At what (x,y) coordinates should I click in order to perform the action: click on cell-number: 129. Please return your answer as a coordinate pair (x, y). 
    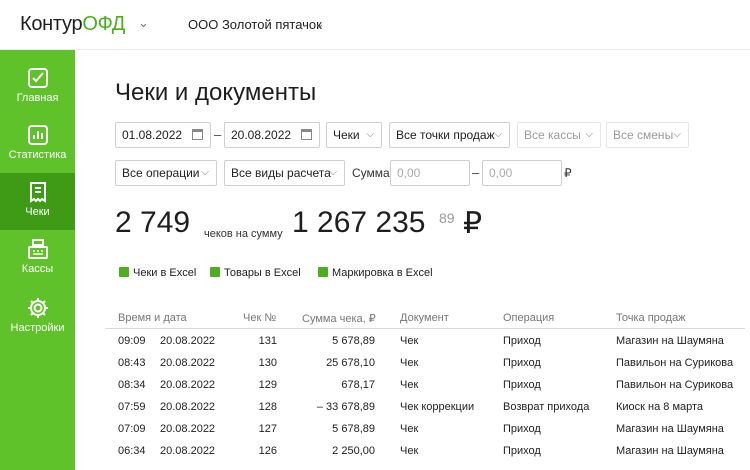
    Looking at the image, I should click on (267, 385).